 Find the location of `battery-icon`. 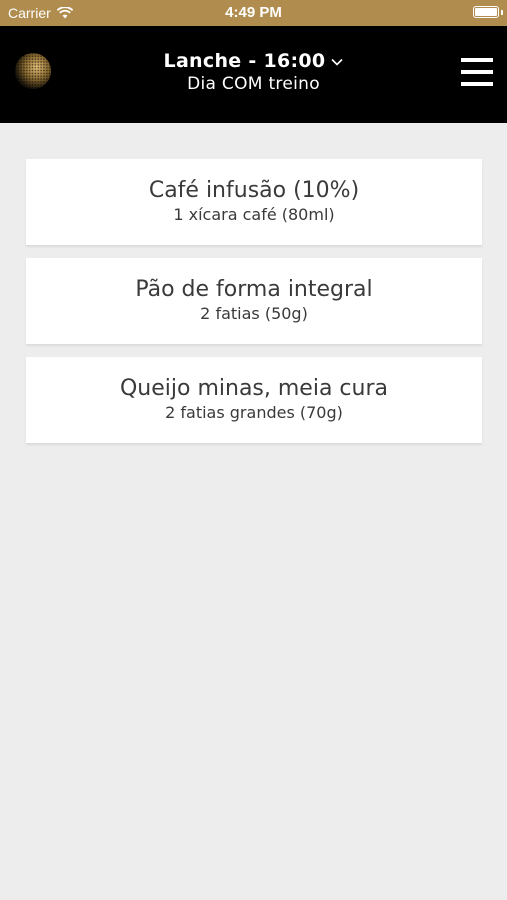

battery-icon is located at coordinates (486, 12).